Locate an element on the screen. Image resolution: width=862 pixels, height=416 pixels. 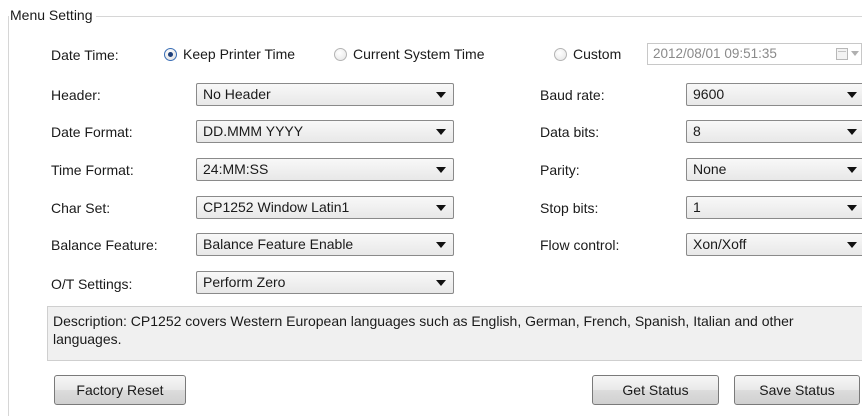
char-set-select: CP1252 Window Latin1 is located at coordinates (325, 207).